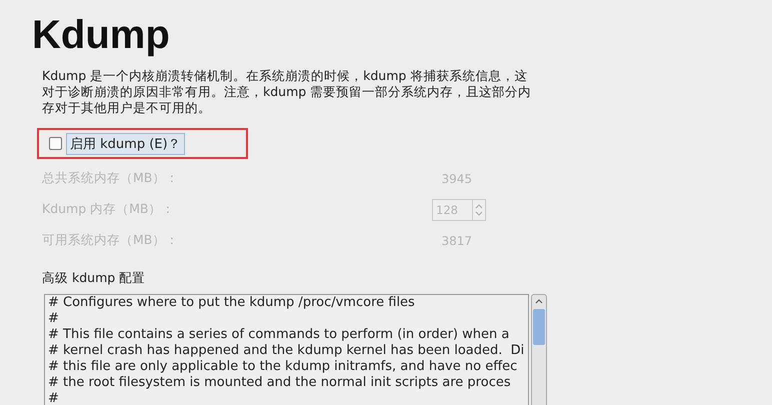  Describe the element at coordinates (539, 327) in the screenshot. I see `scrollbar-thumb` at that location.